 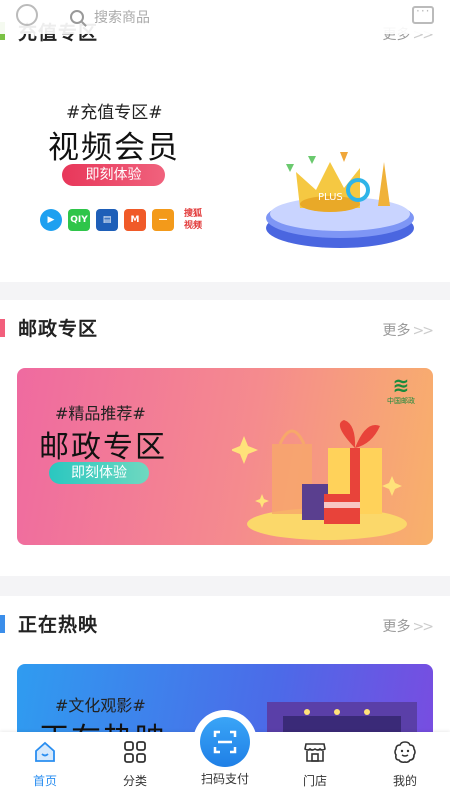 What do you see at coordinates (314, 781) in the screenshot?
I see `tab-label: 门店` at bounding box center [314, 781].